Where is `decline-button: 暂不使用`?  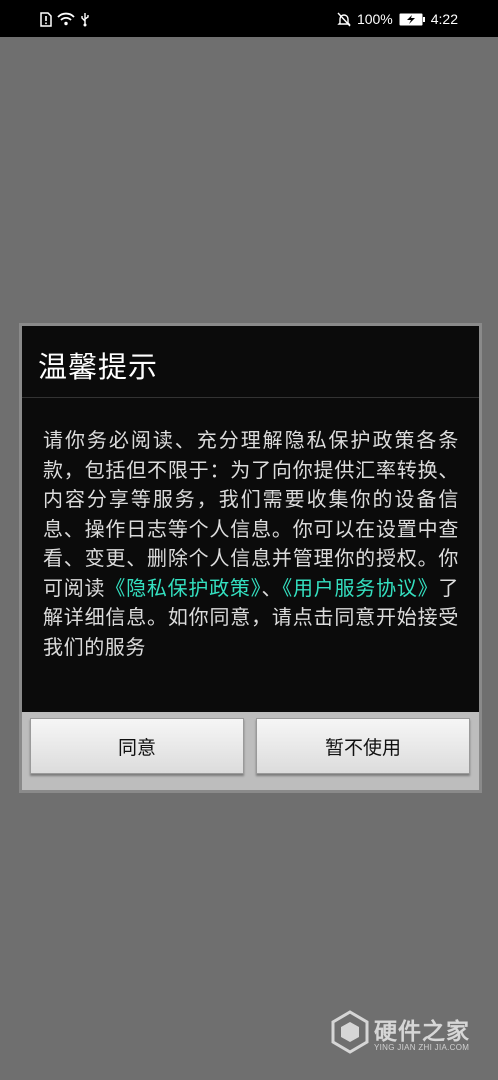 decline-button: 暂不使用 is located at coordinates (363, 746).